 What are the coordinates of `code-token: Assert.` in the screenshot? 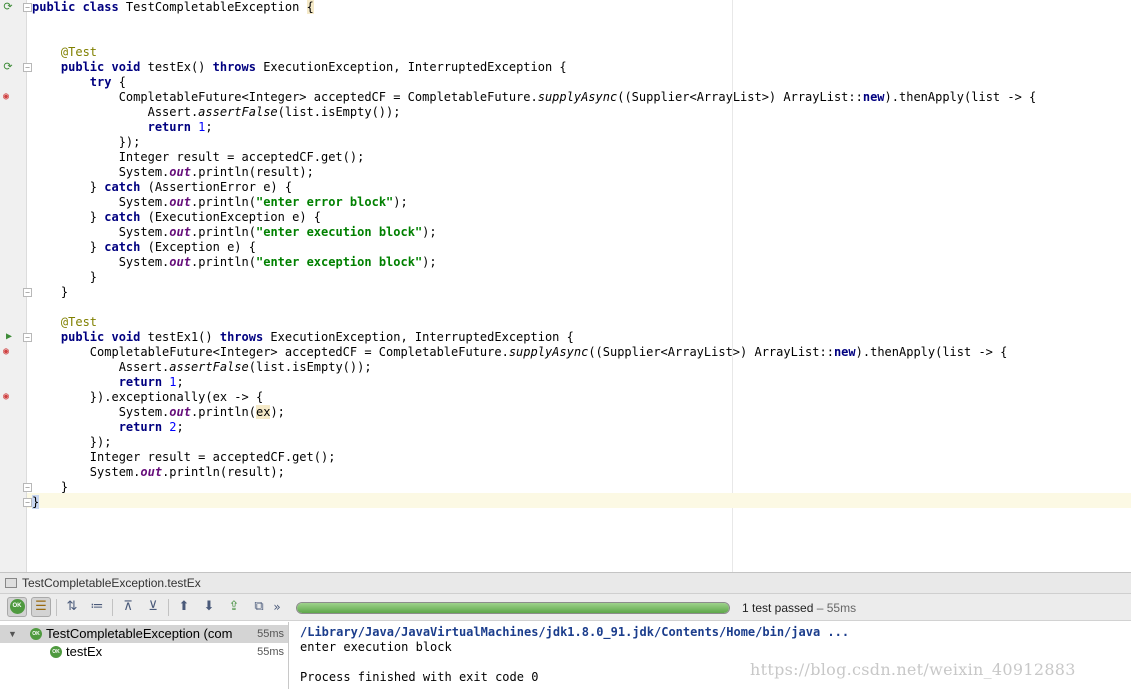 It's located at (101, 367).